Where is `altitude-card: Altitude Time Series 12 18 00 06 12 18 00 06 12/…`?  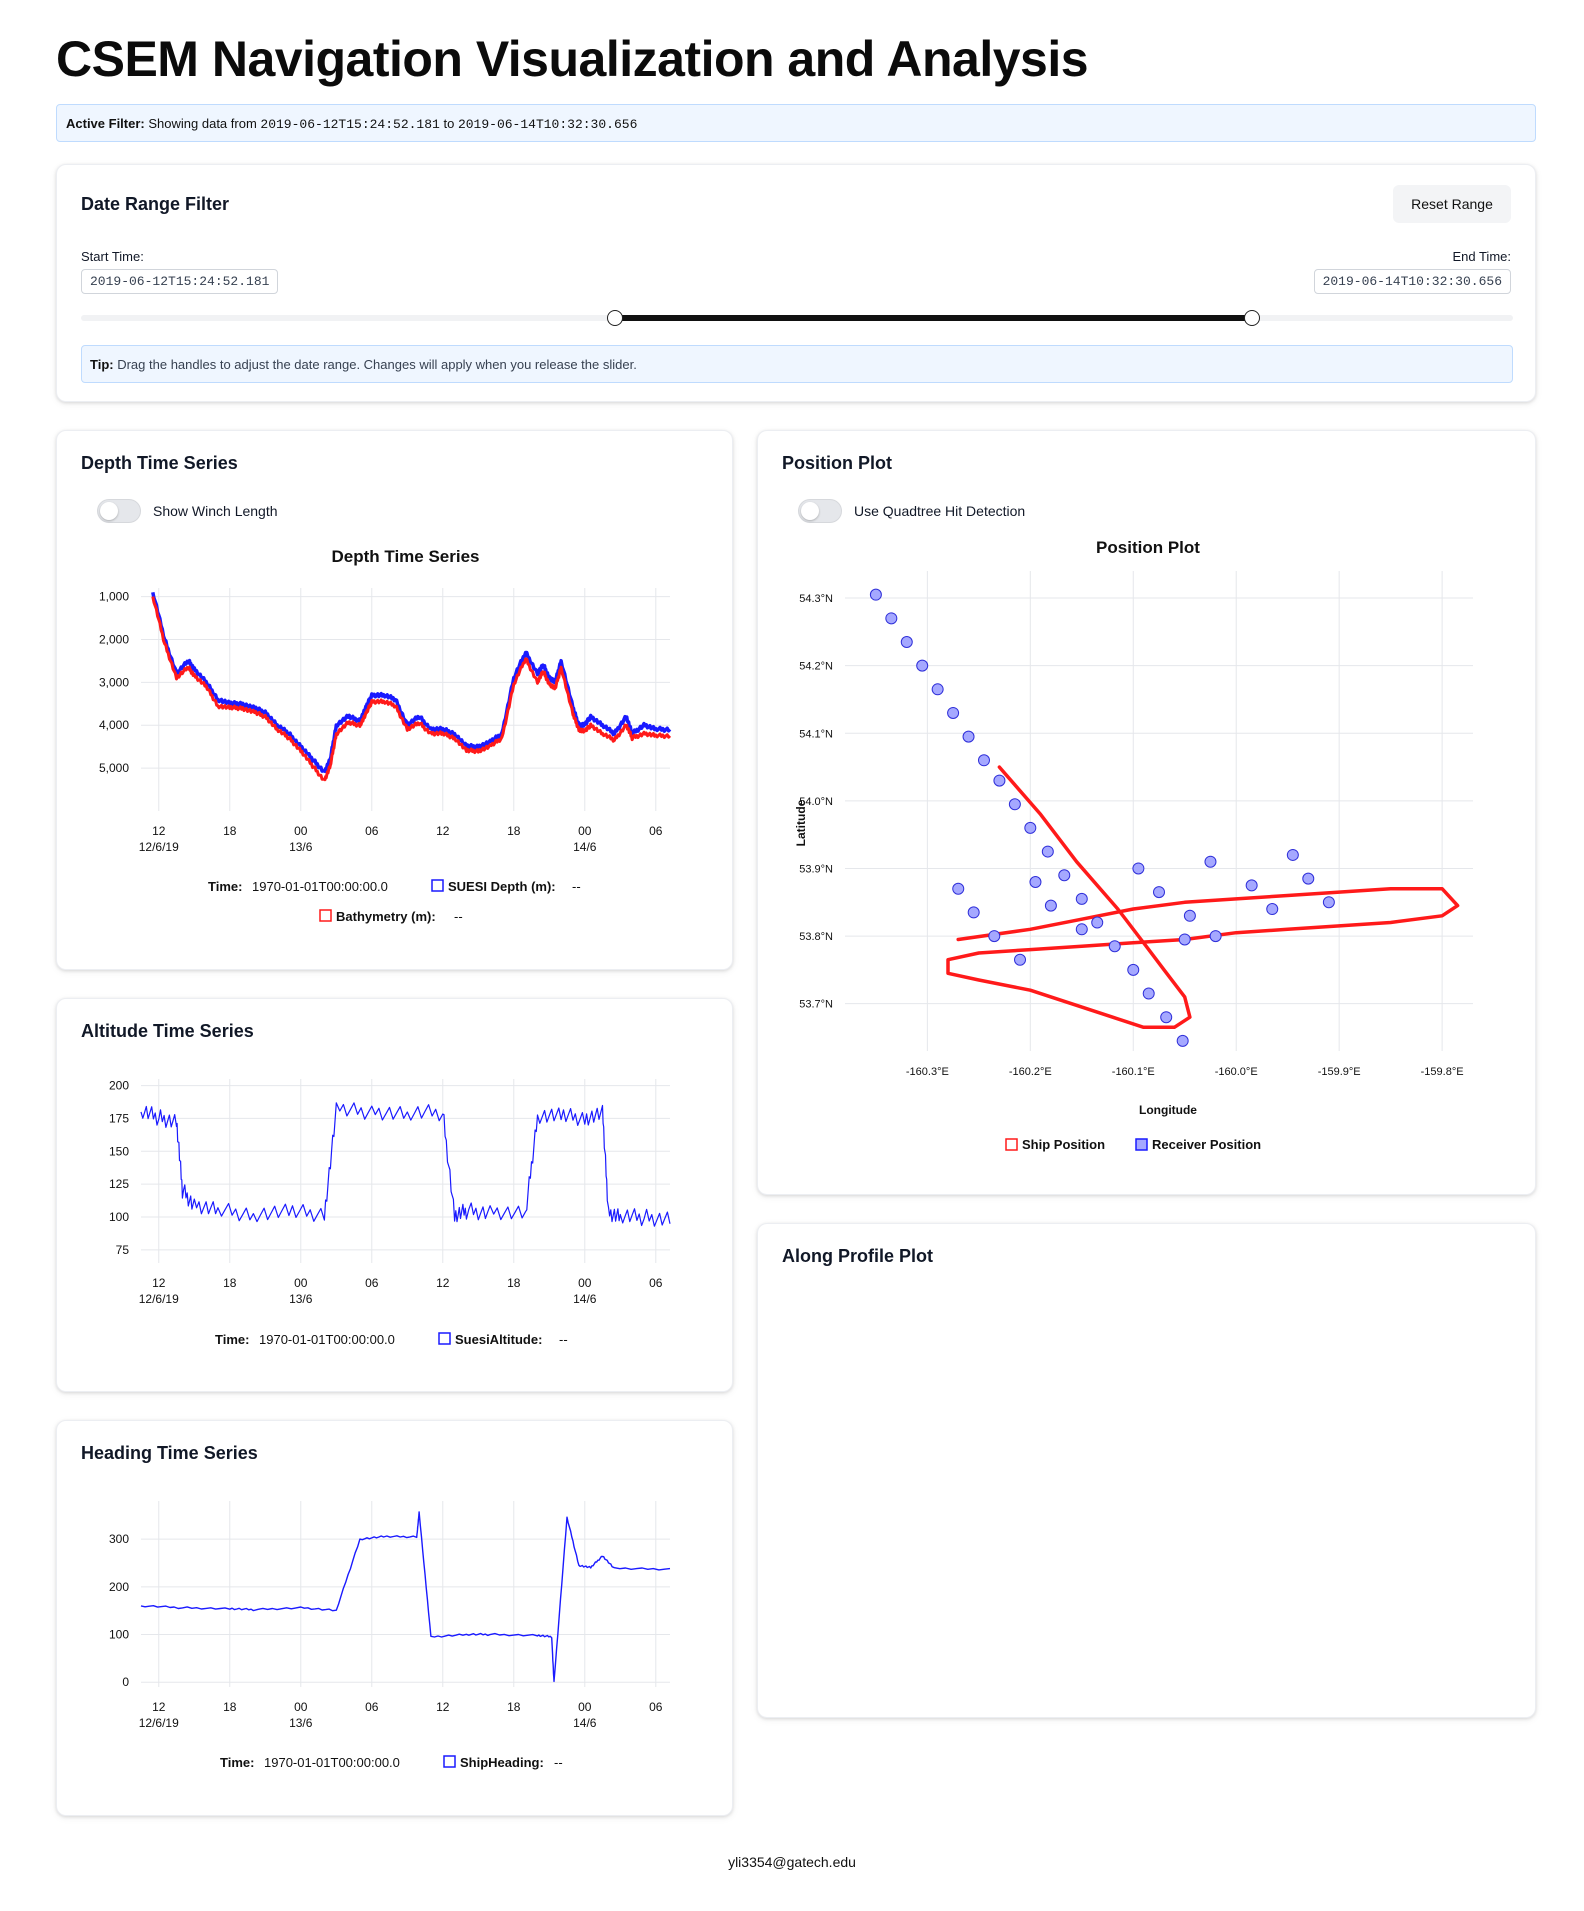 altitude-card: Altitude Time Series 12 18 00 06 12 18 00 06 12/… is located at coordinates (394, 1195).